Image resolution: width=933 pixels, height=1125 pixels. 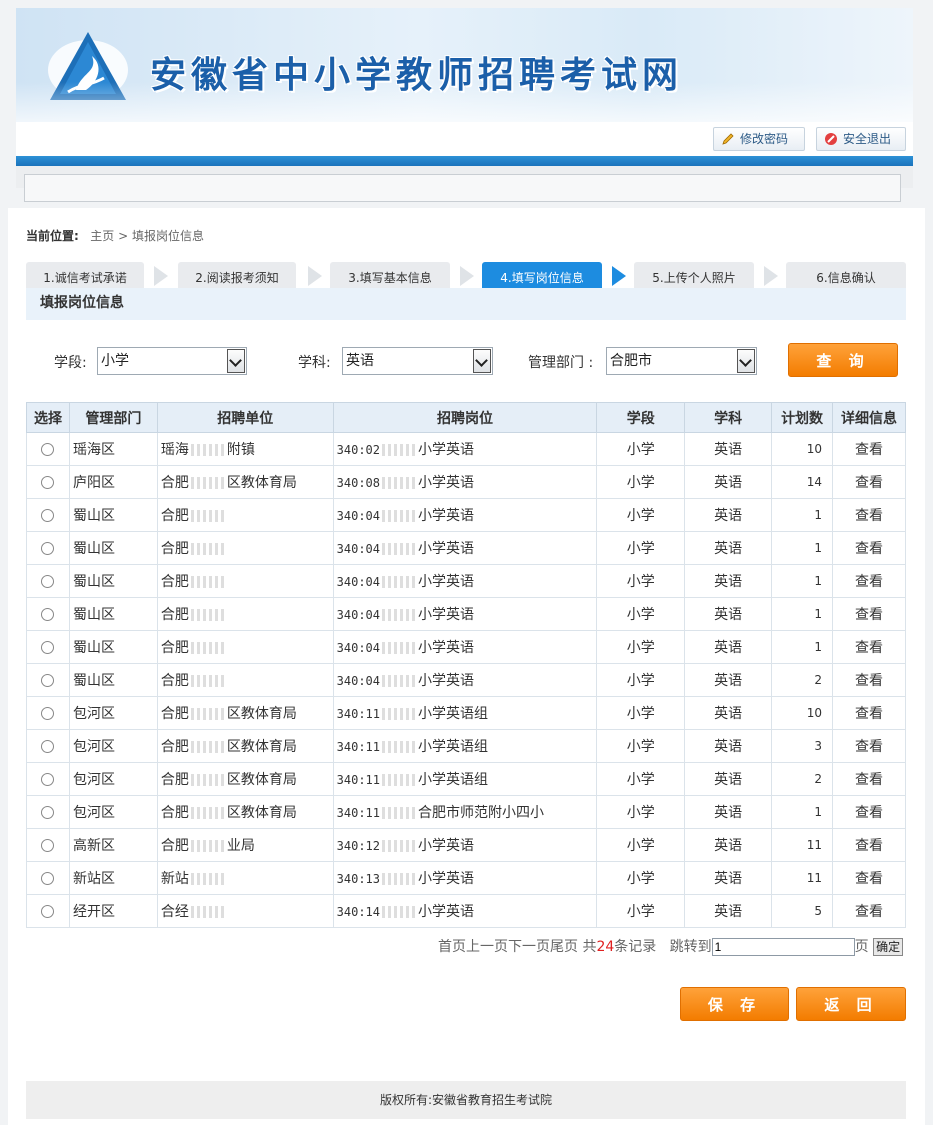 I want to click on stage-select: 小学, so click(x=172, y=361).